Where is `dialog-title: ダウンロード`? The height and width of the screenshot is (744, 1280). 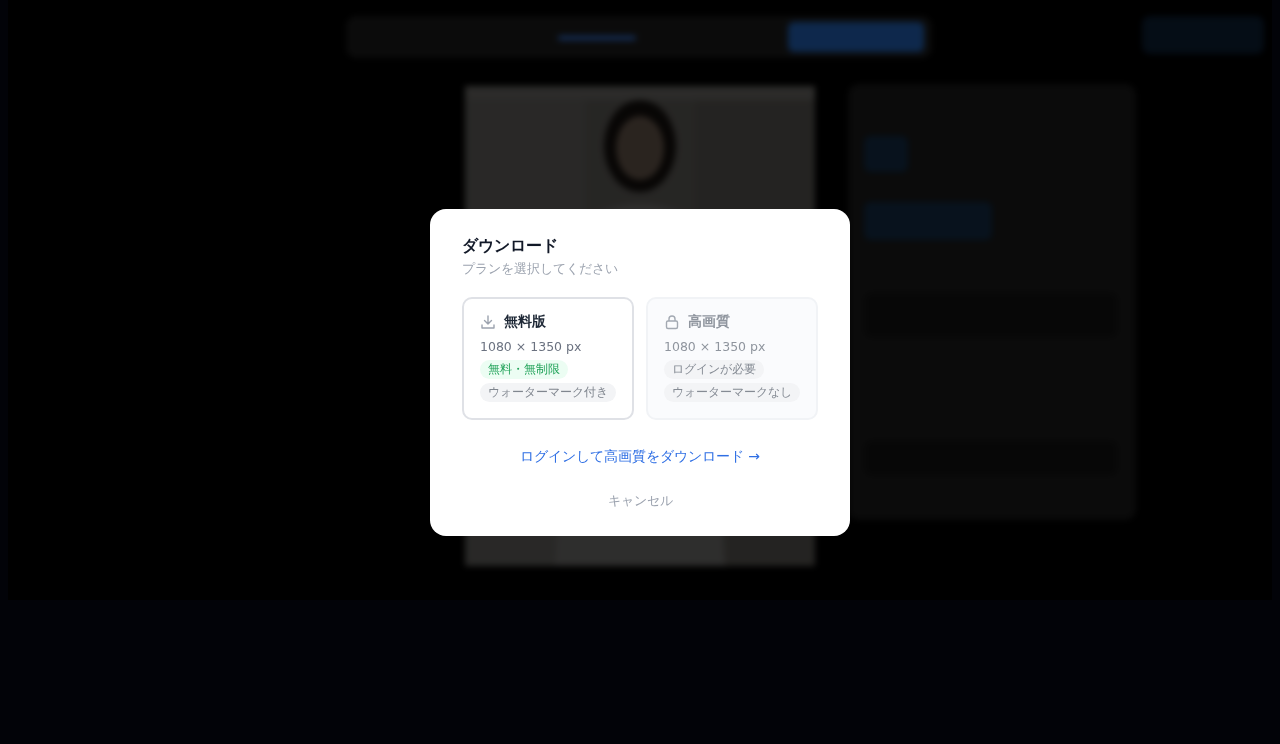 dialog-title: ダウンロード is located at coordinates (510, 245).